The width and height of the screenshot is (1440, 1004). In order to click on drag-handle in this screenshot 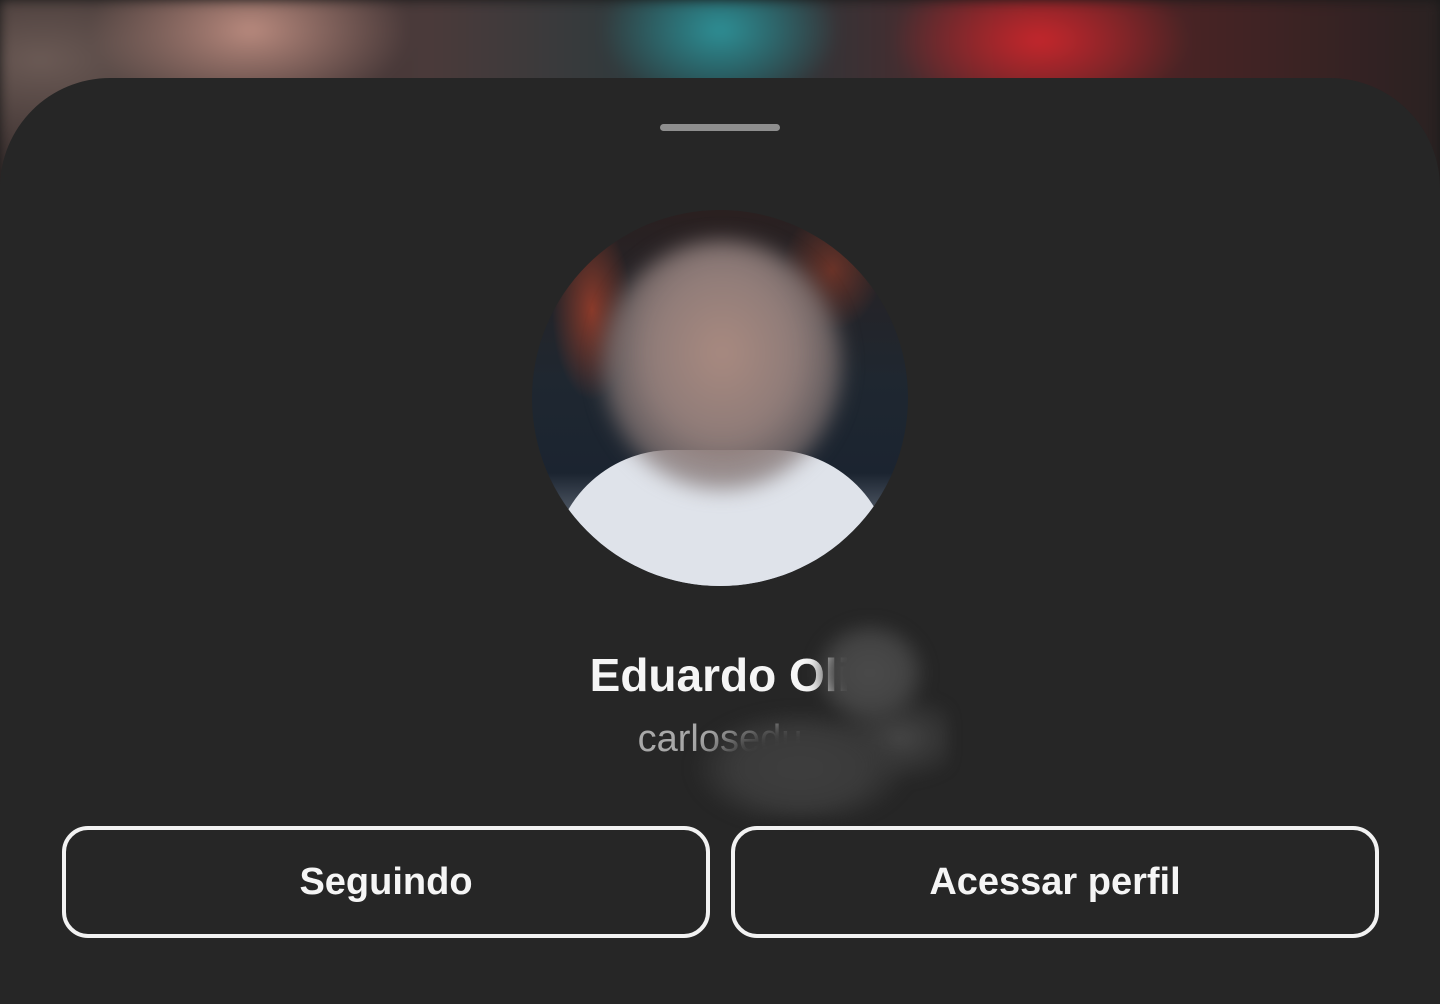, I will do `click(720, 127)`.